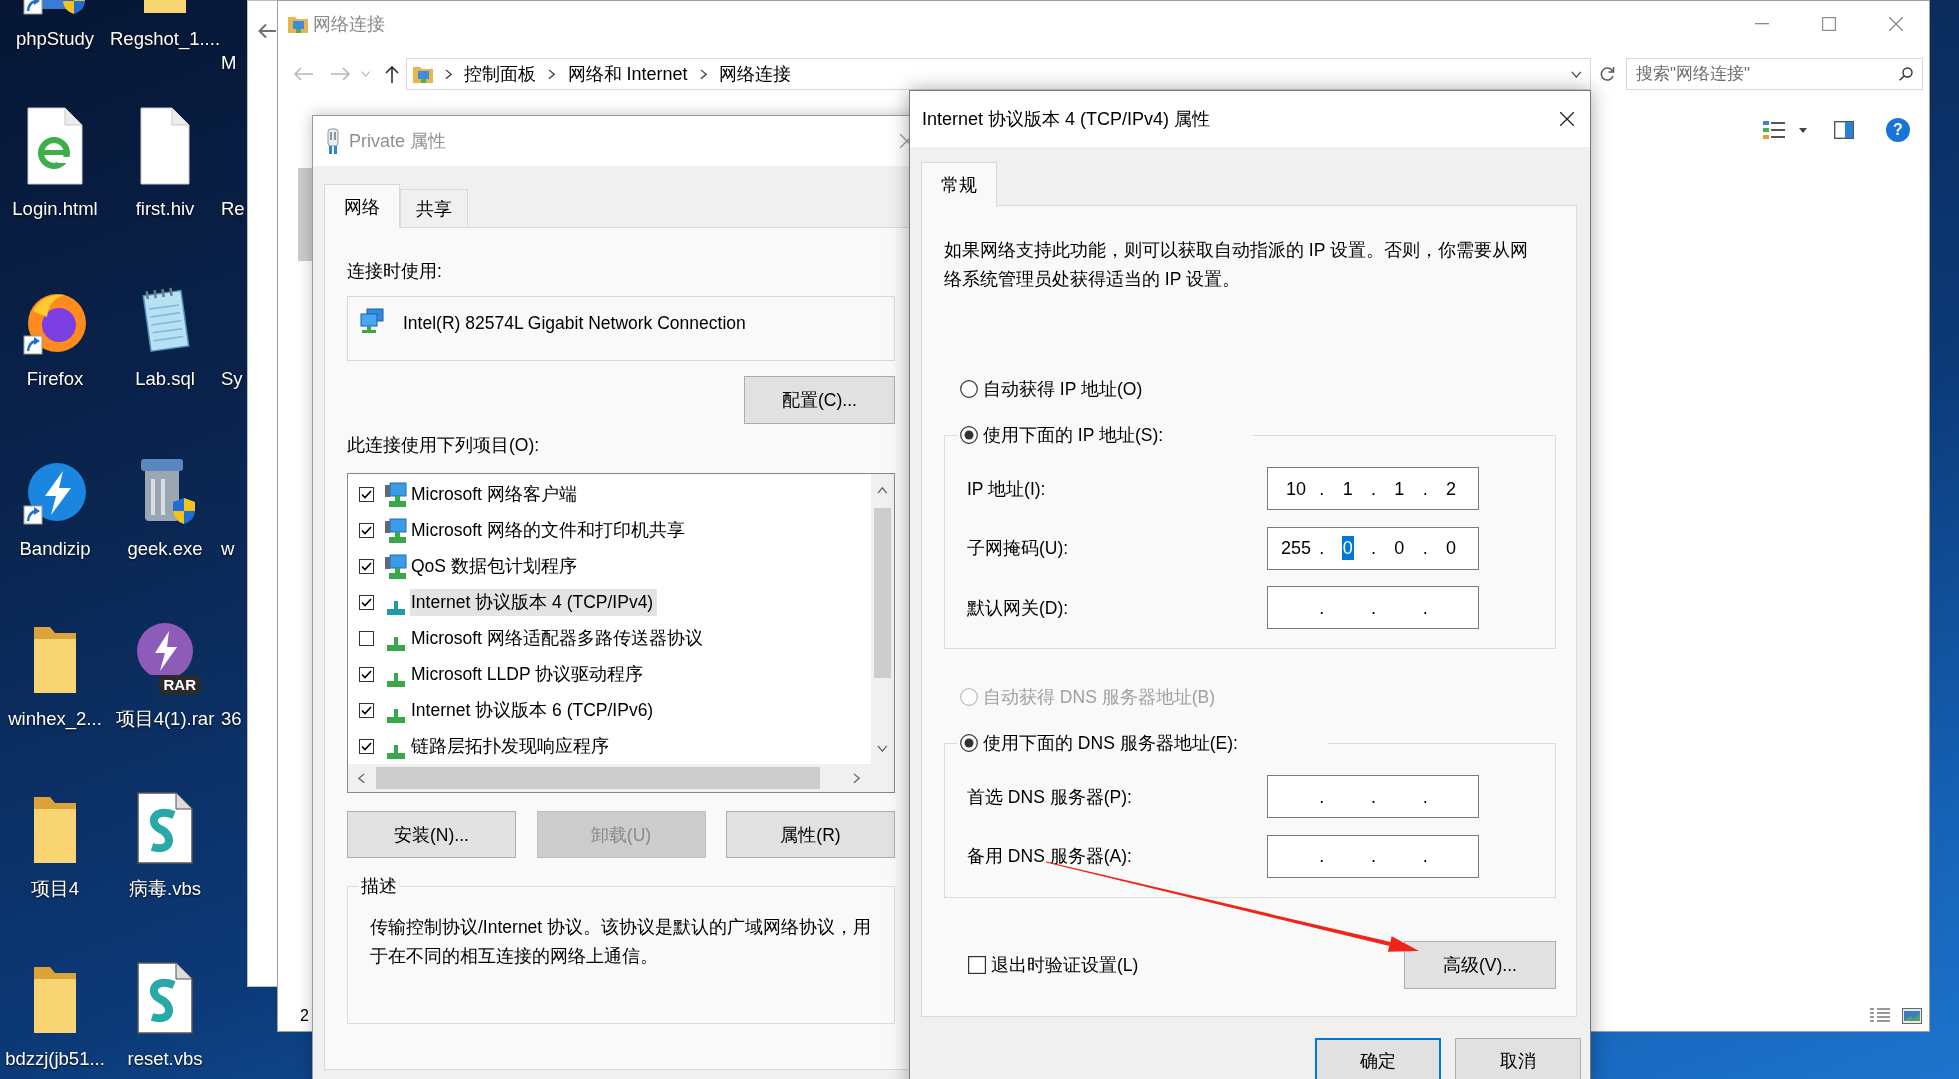 The image size is (1959, 1079). What do you see at coordinates (1018, 608) in the screenshot?
I see `field-label: 默认网关(D):` at bounding box center [1018, 608].